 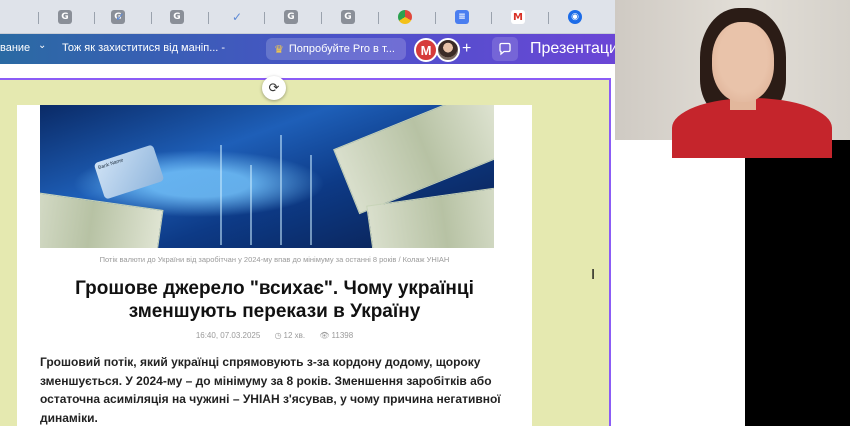 What do you see at coordinates (743, 62) in the screenshot?
I see `presenter-face` at bounding box center [743, 62].